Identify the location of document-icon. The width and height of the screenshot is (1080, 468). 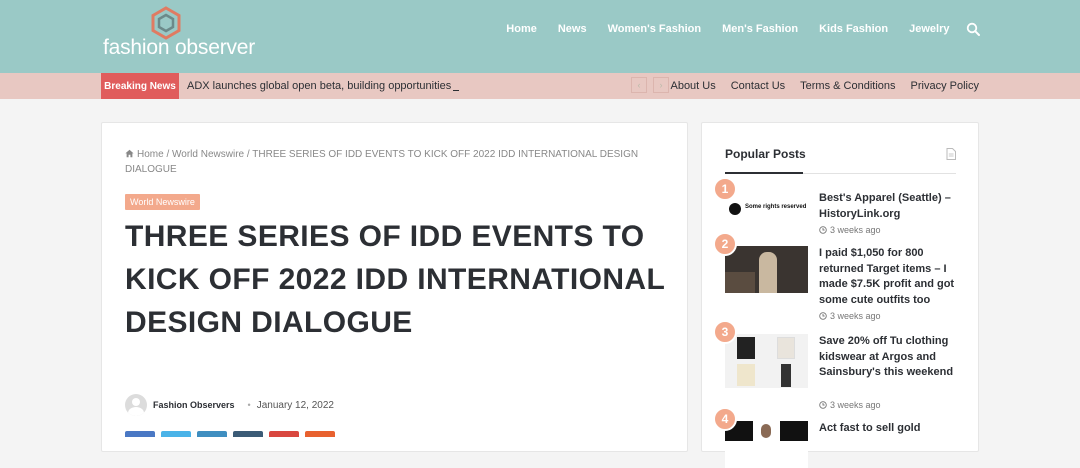
(951, 154).